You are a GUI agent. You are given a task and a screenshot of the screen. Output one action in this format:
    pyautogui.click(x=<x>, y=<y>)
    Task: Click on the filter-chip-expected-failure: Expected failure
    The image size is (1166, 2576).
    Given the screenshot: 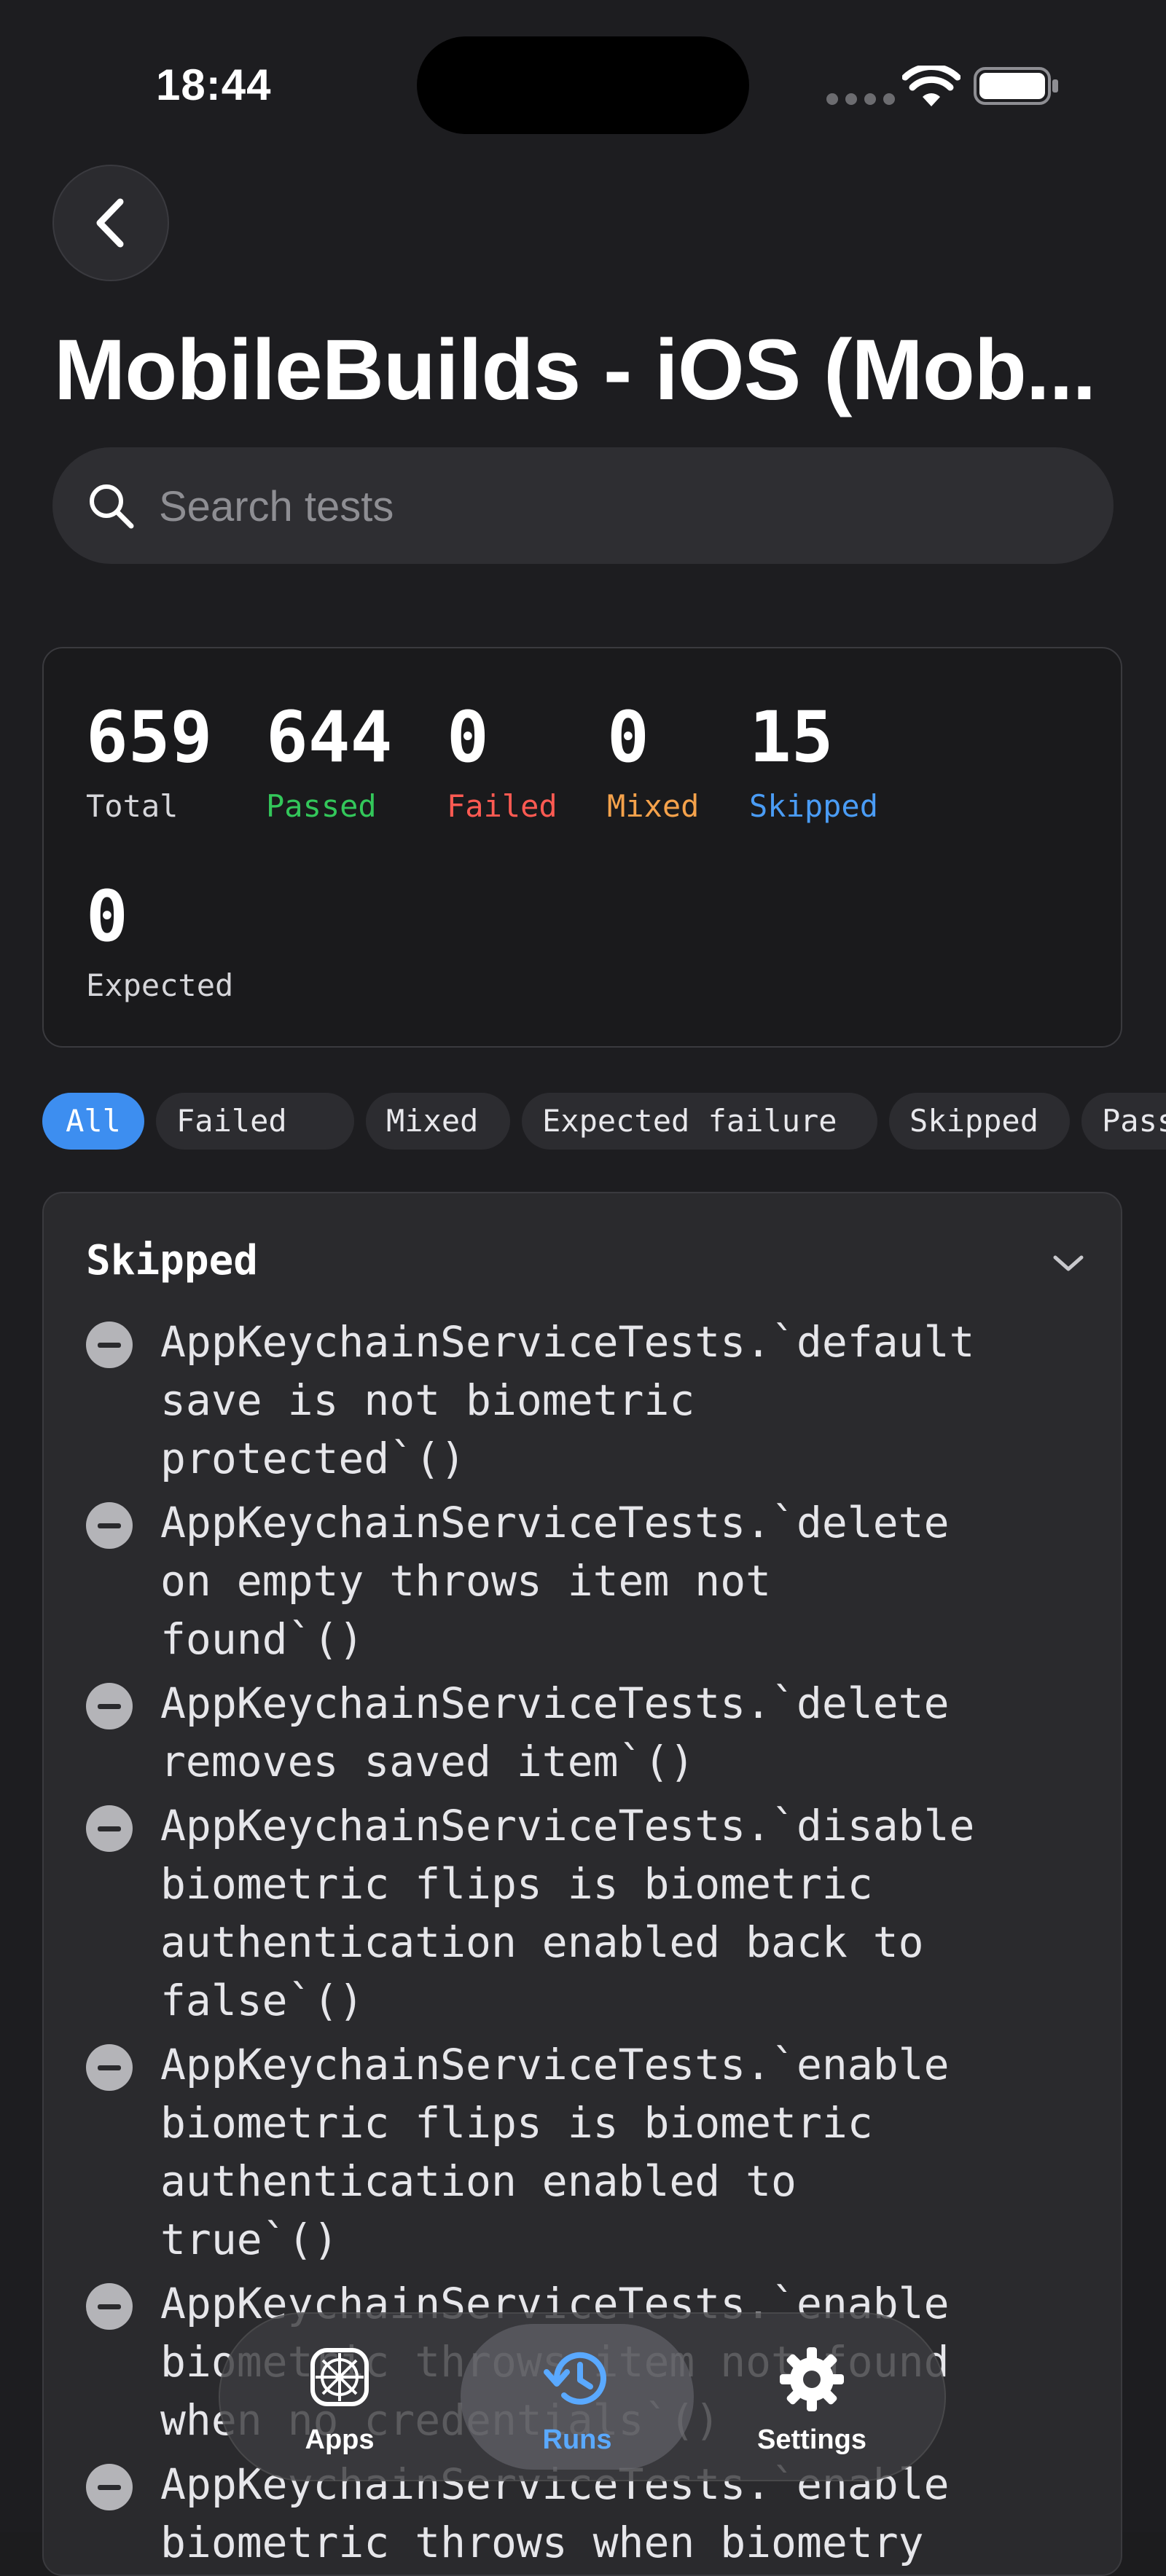 What is the action you would take?
    pyautogui.click(x=699, y=1121)
    